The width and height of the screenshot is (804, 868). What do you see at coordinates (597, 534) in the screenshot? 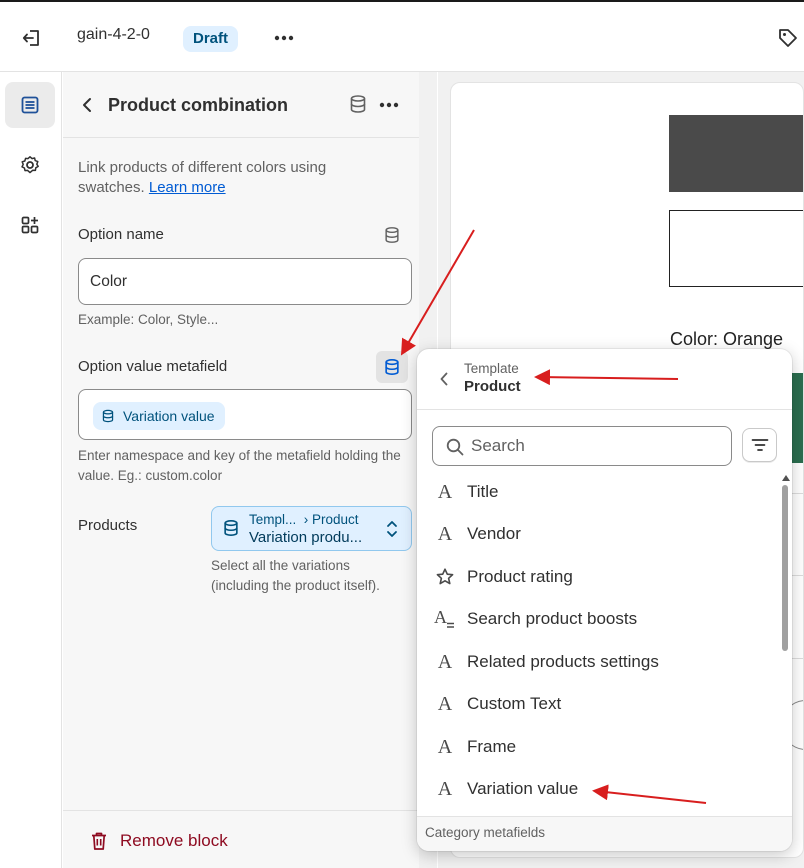
I see `list-item: A Vendor` at bounding box center [597, 534].